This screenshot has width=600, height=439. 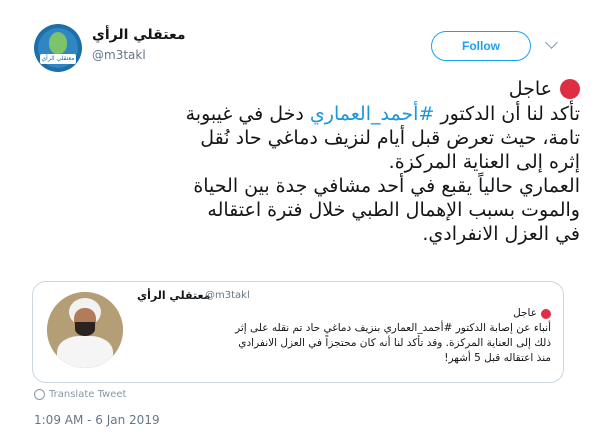 I want to click on chevron-down-icon, so click(x=551, y=42).